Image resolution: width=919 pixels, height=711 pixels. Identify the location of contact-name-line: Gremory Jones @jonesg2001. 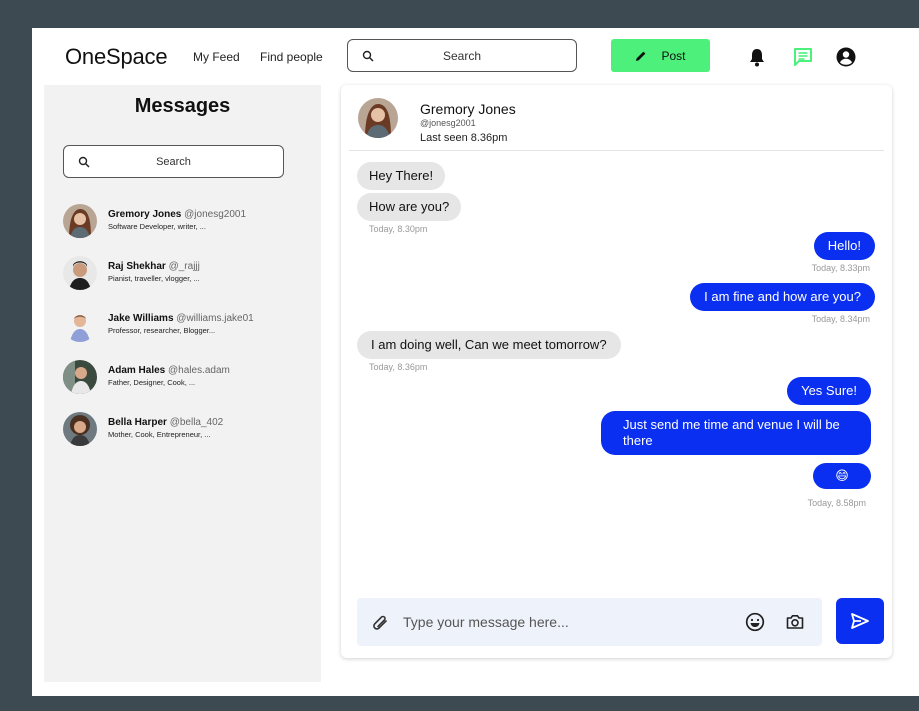
(177, 214).